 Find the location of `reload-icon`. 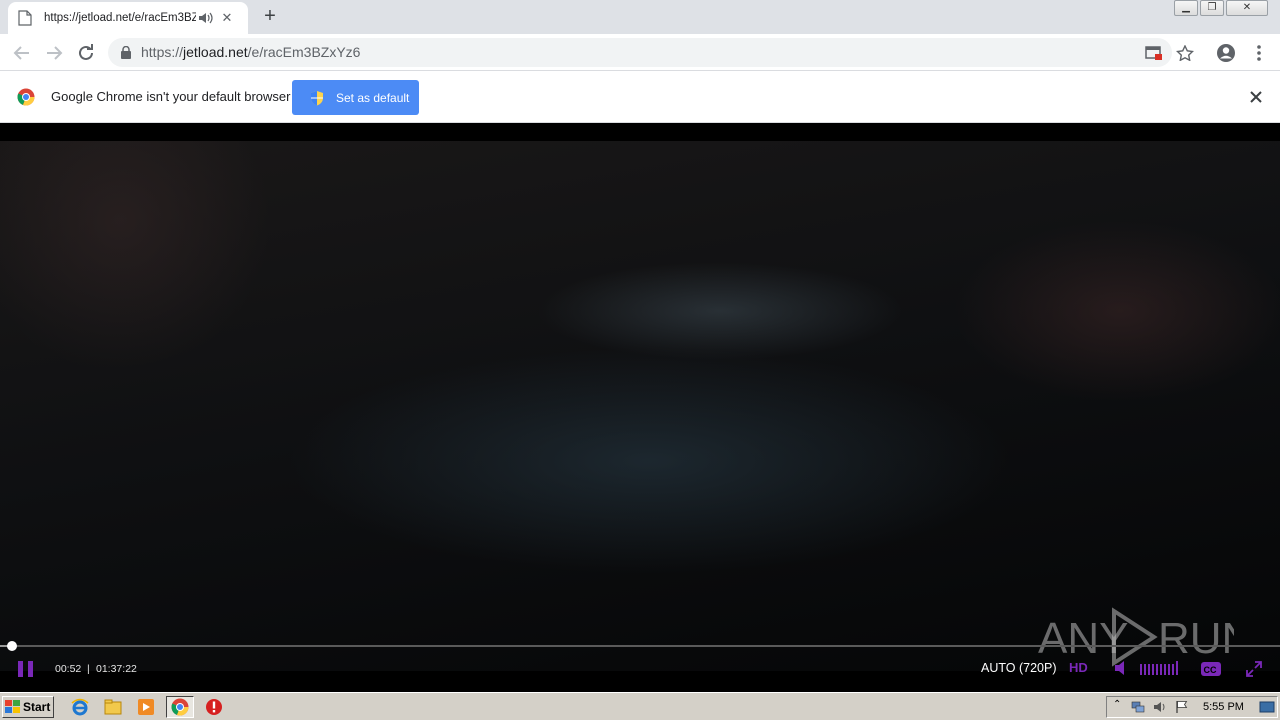

reload-icon is located at coordinates (86, 53).